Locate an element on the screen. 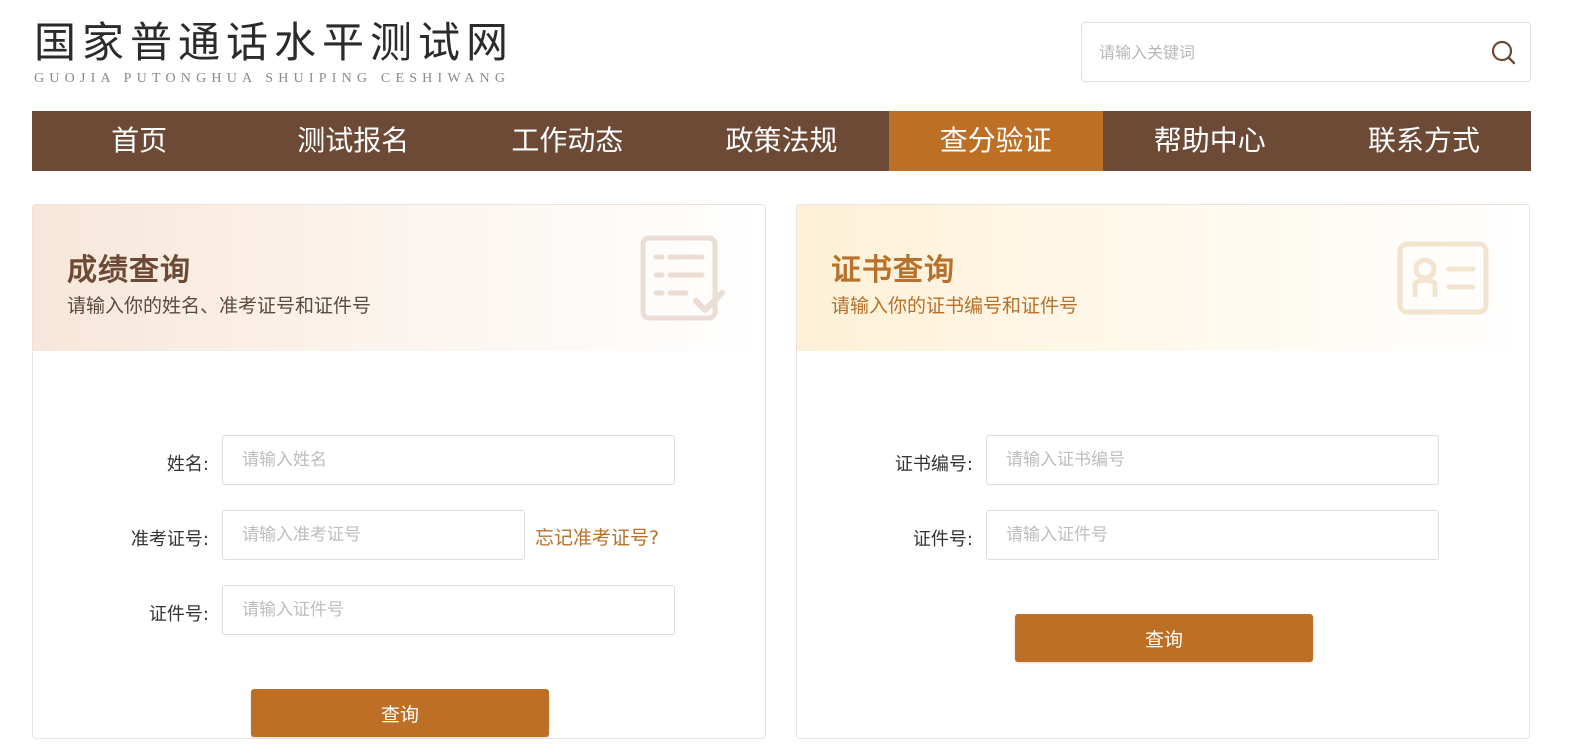 The image size is (1569, 755). name-label: 姓名: is located at coordinates (187, 464).